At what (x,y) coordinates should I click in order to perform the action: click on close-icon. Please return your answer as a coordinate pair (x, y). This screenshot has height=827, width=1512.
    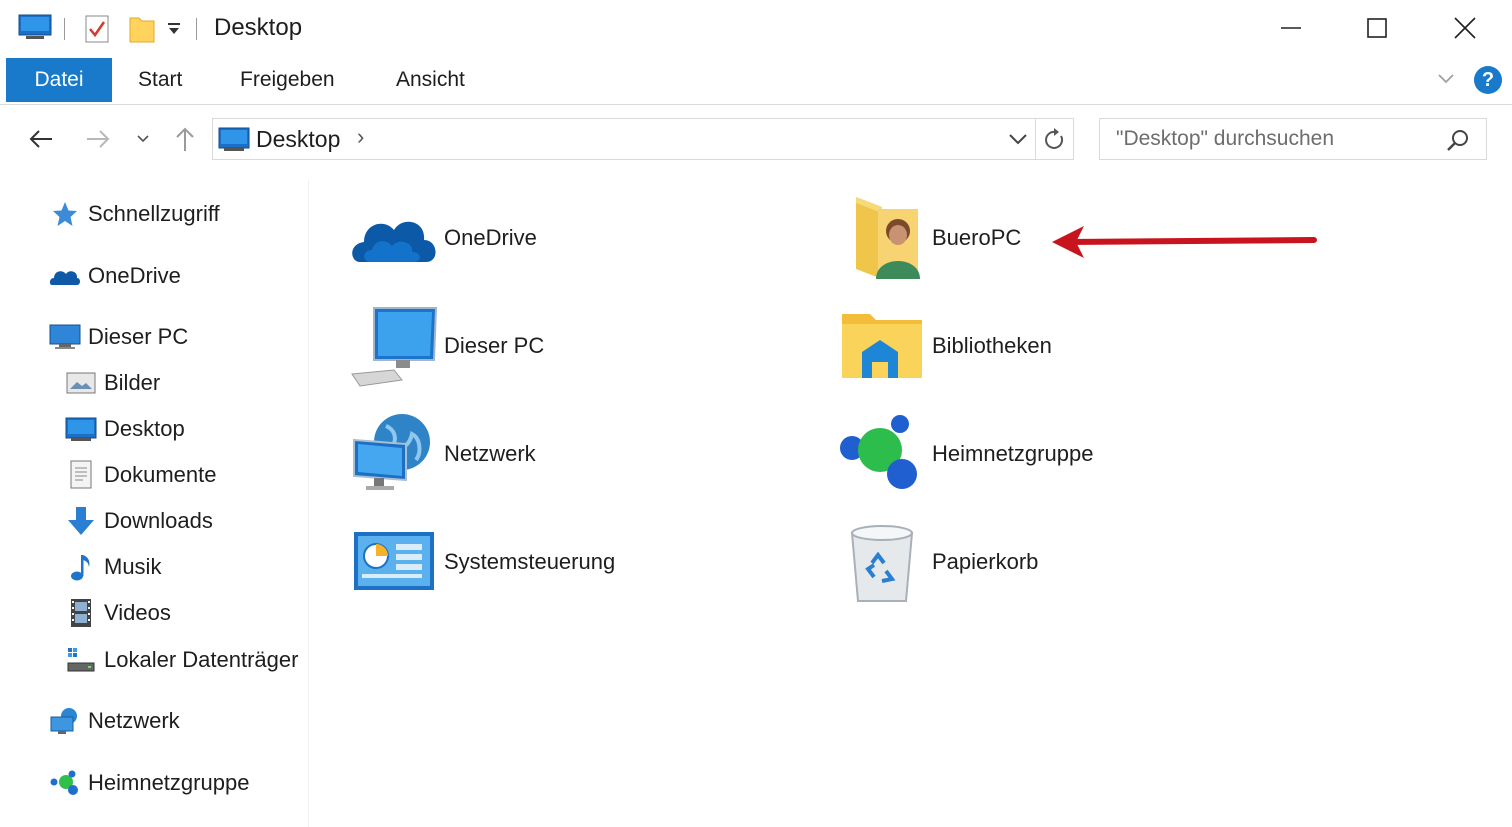
    Looking at the image, I should click on (1465, 28).